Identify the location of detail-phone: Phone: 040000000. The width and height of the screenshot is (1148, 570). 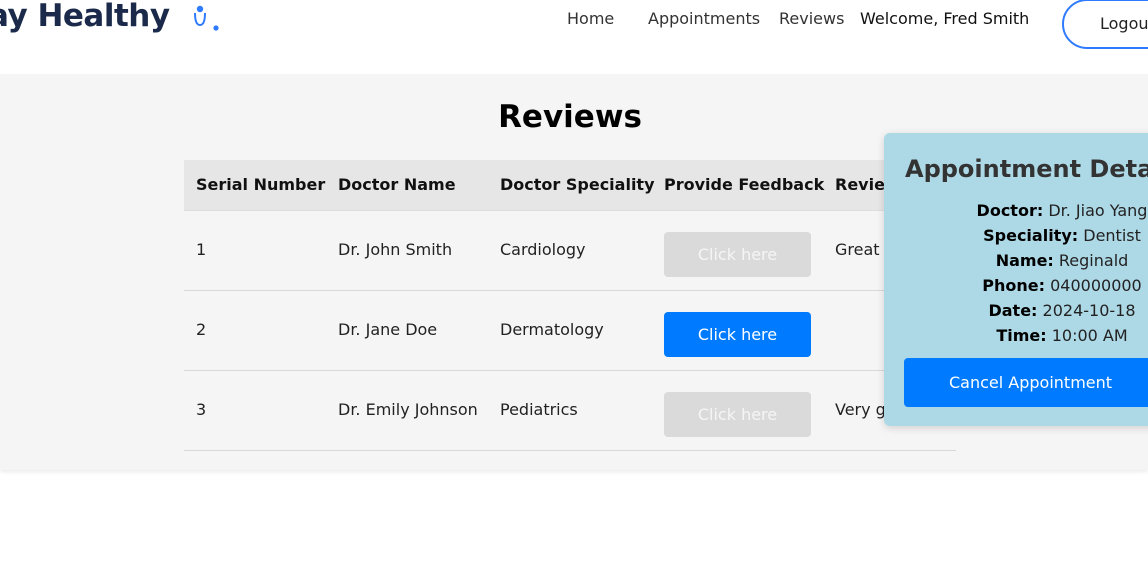
(1016, 285).